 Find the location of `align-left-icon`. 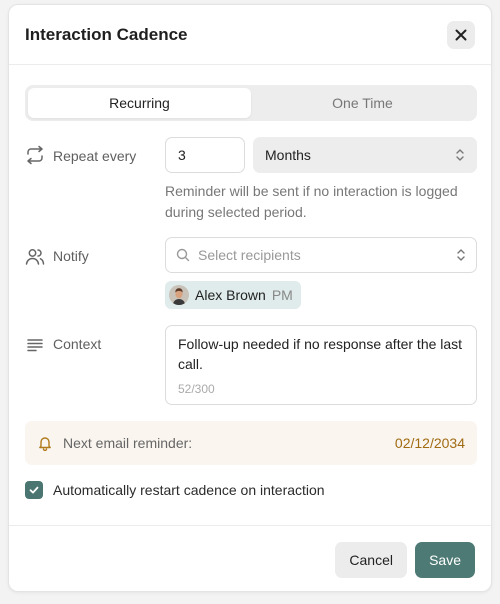

align-left-icon is located at coordinates (35, 345).